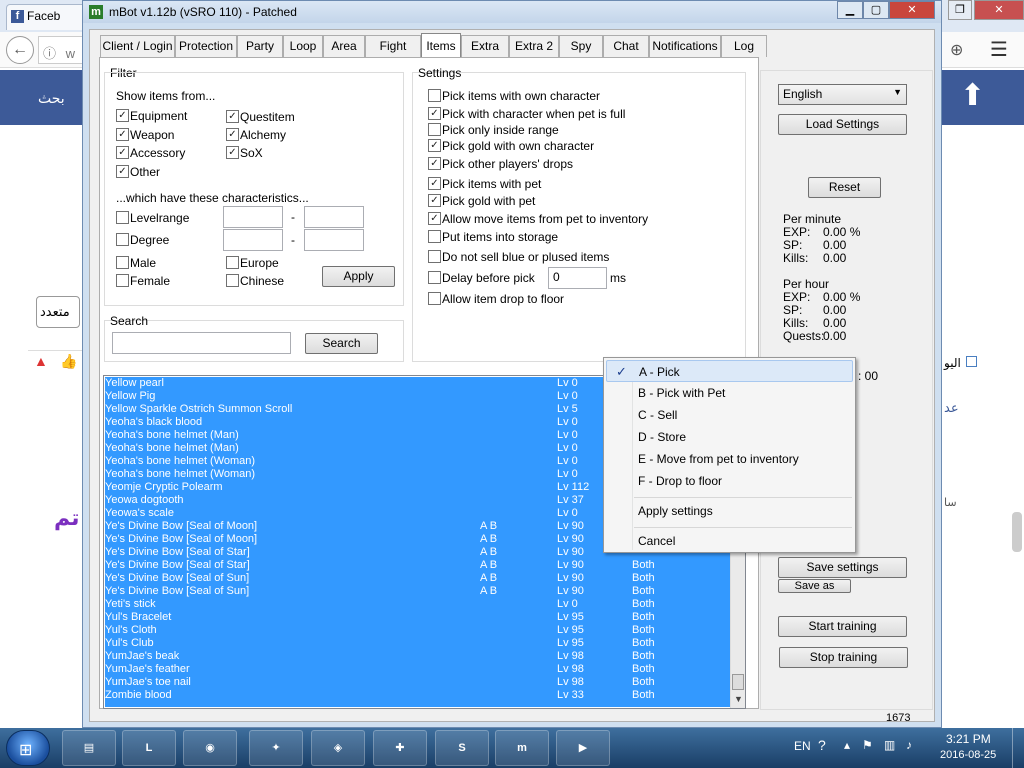 The height and width of the screenshot is (768, 1024). Describe the element at coordinates (972, 361) in the screenshot. I see `right-checkbox` at that location.